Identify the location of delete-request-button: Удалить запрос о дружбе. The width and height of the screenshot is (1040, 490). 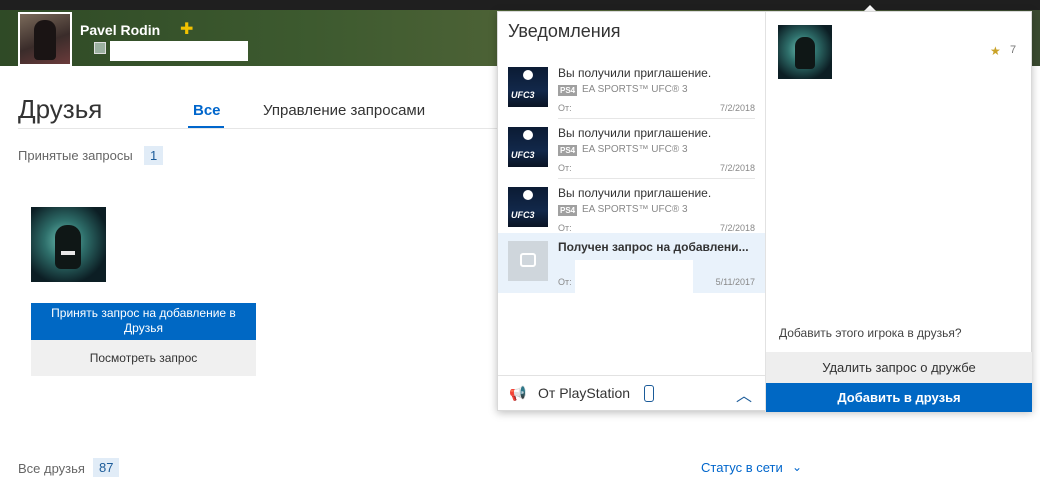
(899, 367).